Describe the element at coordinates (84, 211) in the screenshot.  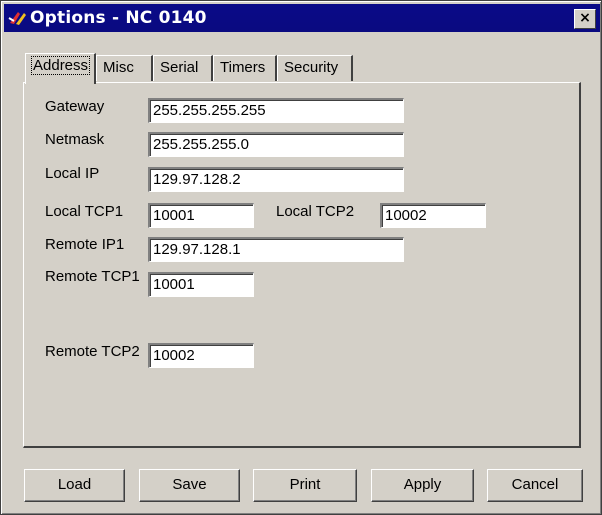
I see `local-tcp1-label: Local TCP1` at that location.